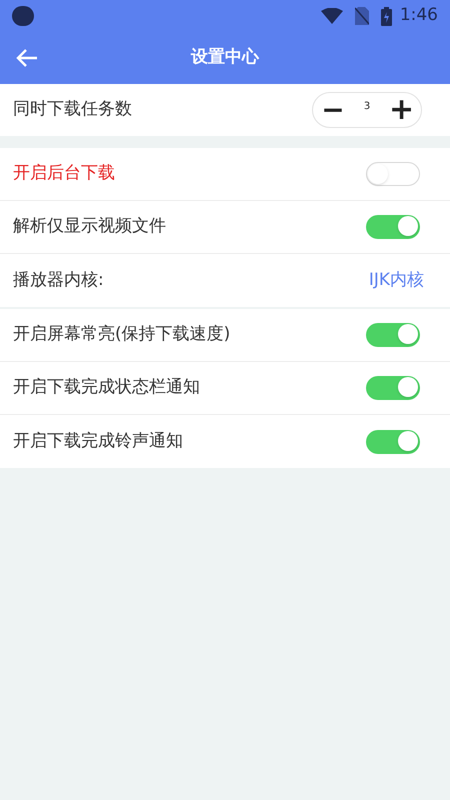 The image size is (450, 800). Describe the element at coordinates (367, 107) in the screenshot. I see `stepper-value: 3` at that location.